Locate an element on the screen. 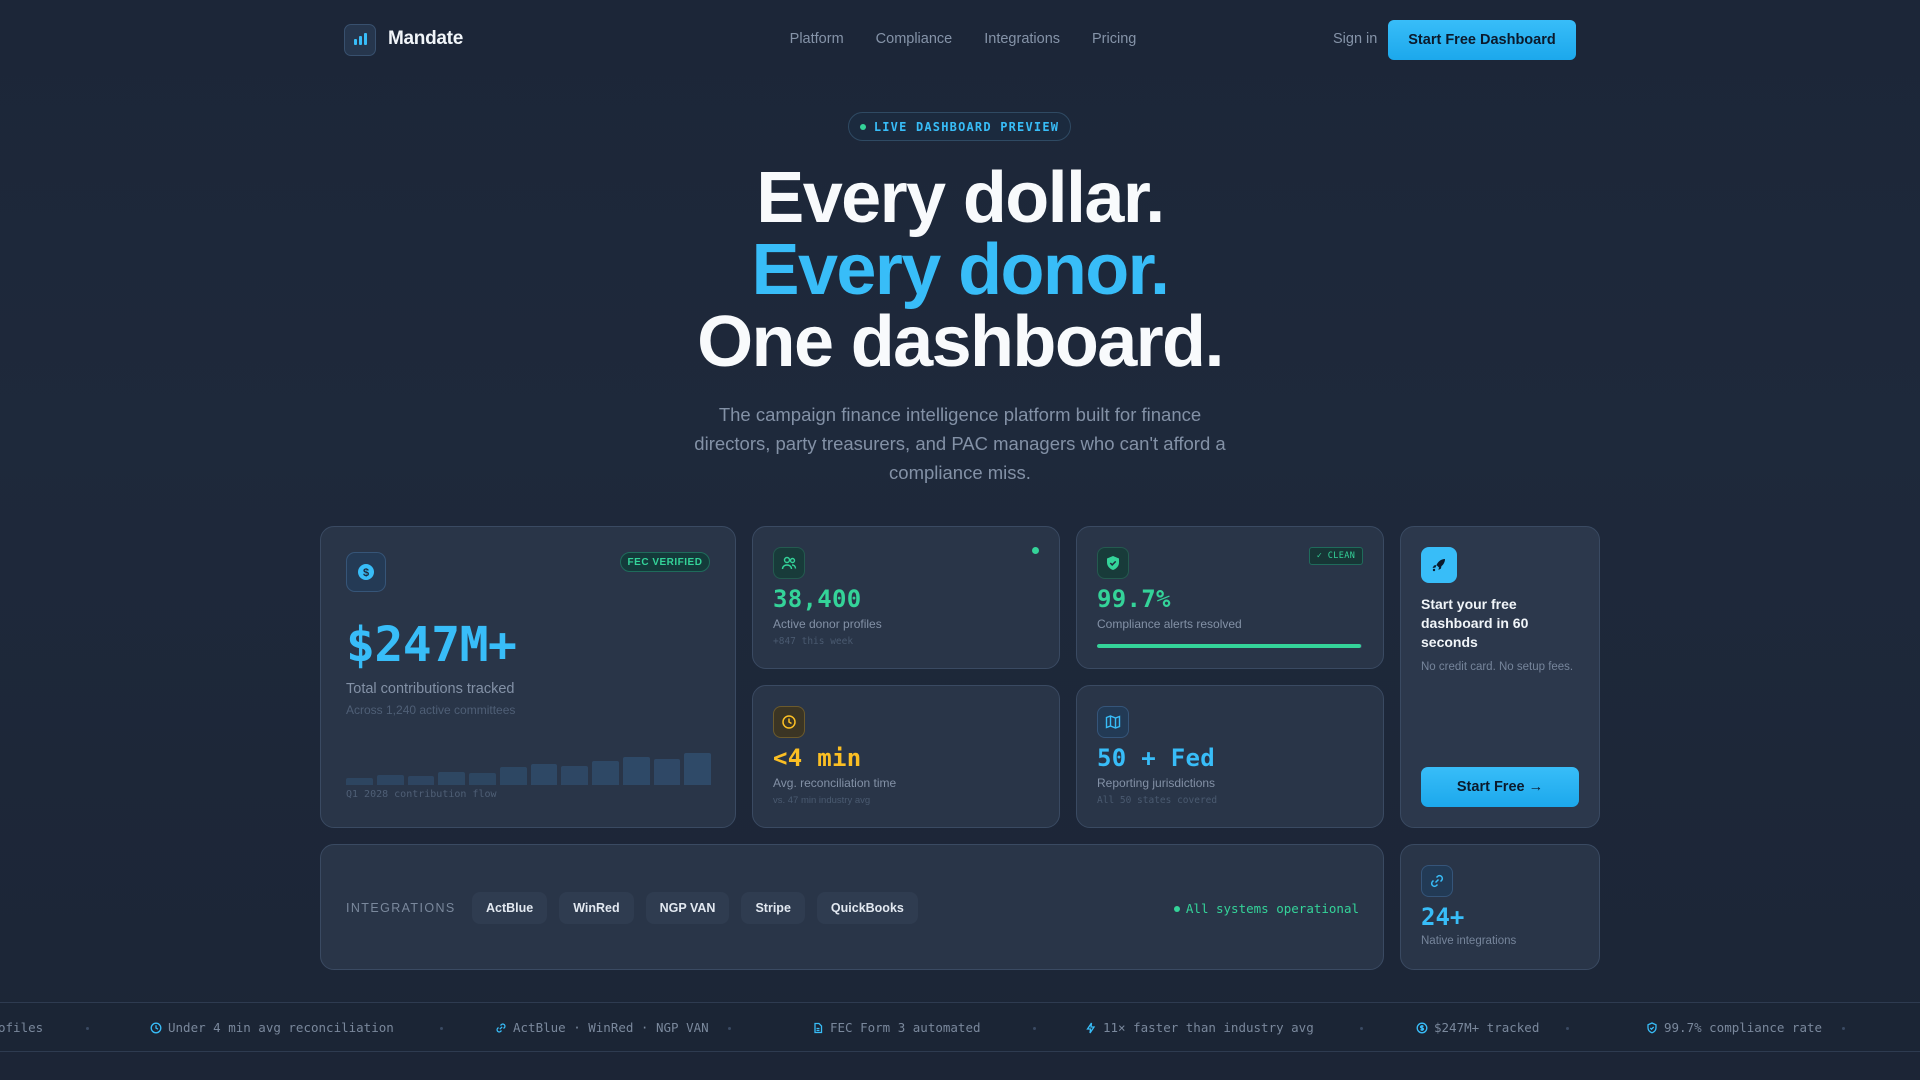 Image resolution: width=1920 pixels, height=1080 pixels. nav-link-compliance: Compliance is located at coordinates (914, 39).